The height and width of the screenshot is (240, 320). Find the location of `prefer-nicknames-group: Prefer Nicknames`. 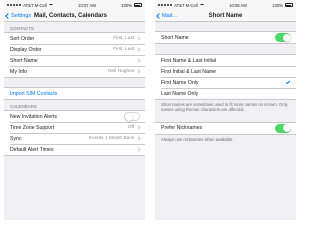

prefer-nicknames-group: Prefer Nicknames is located at coordinates (225, 128).